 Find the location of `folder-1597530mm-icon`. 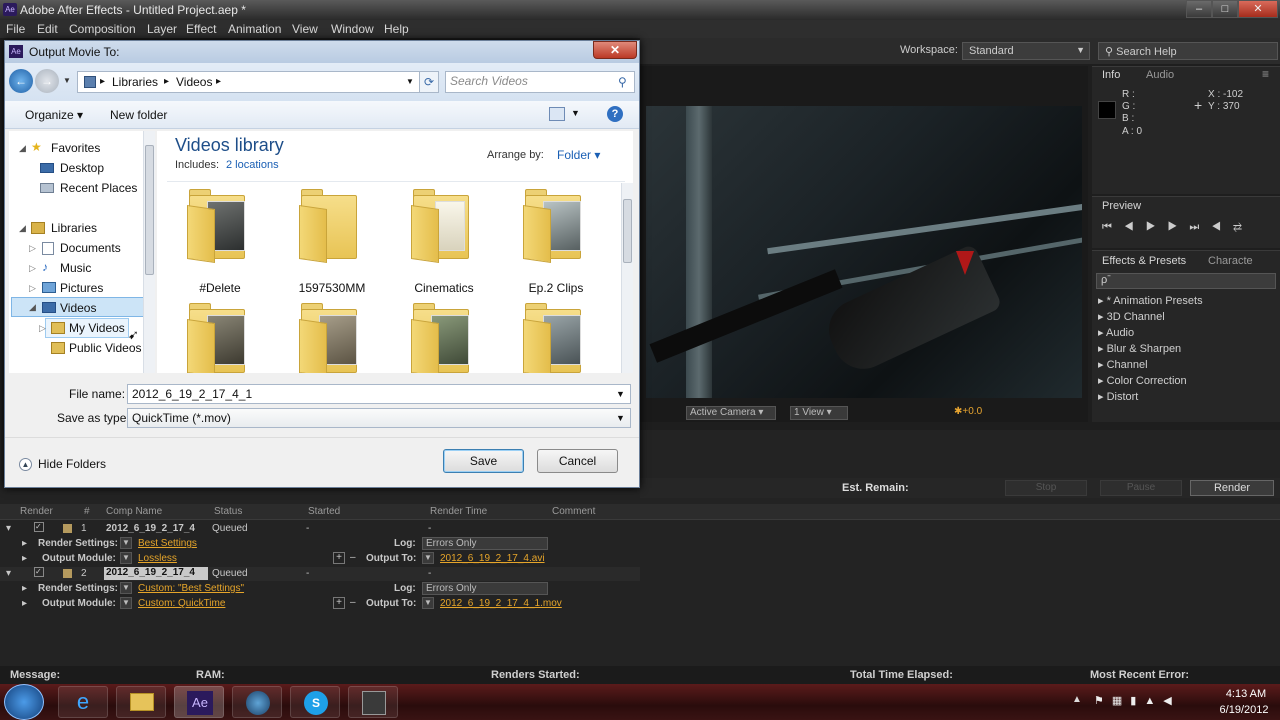

folder-1597530mm-icon is located at coordinates (329, 225).